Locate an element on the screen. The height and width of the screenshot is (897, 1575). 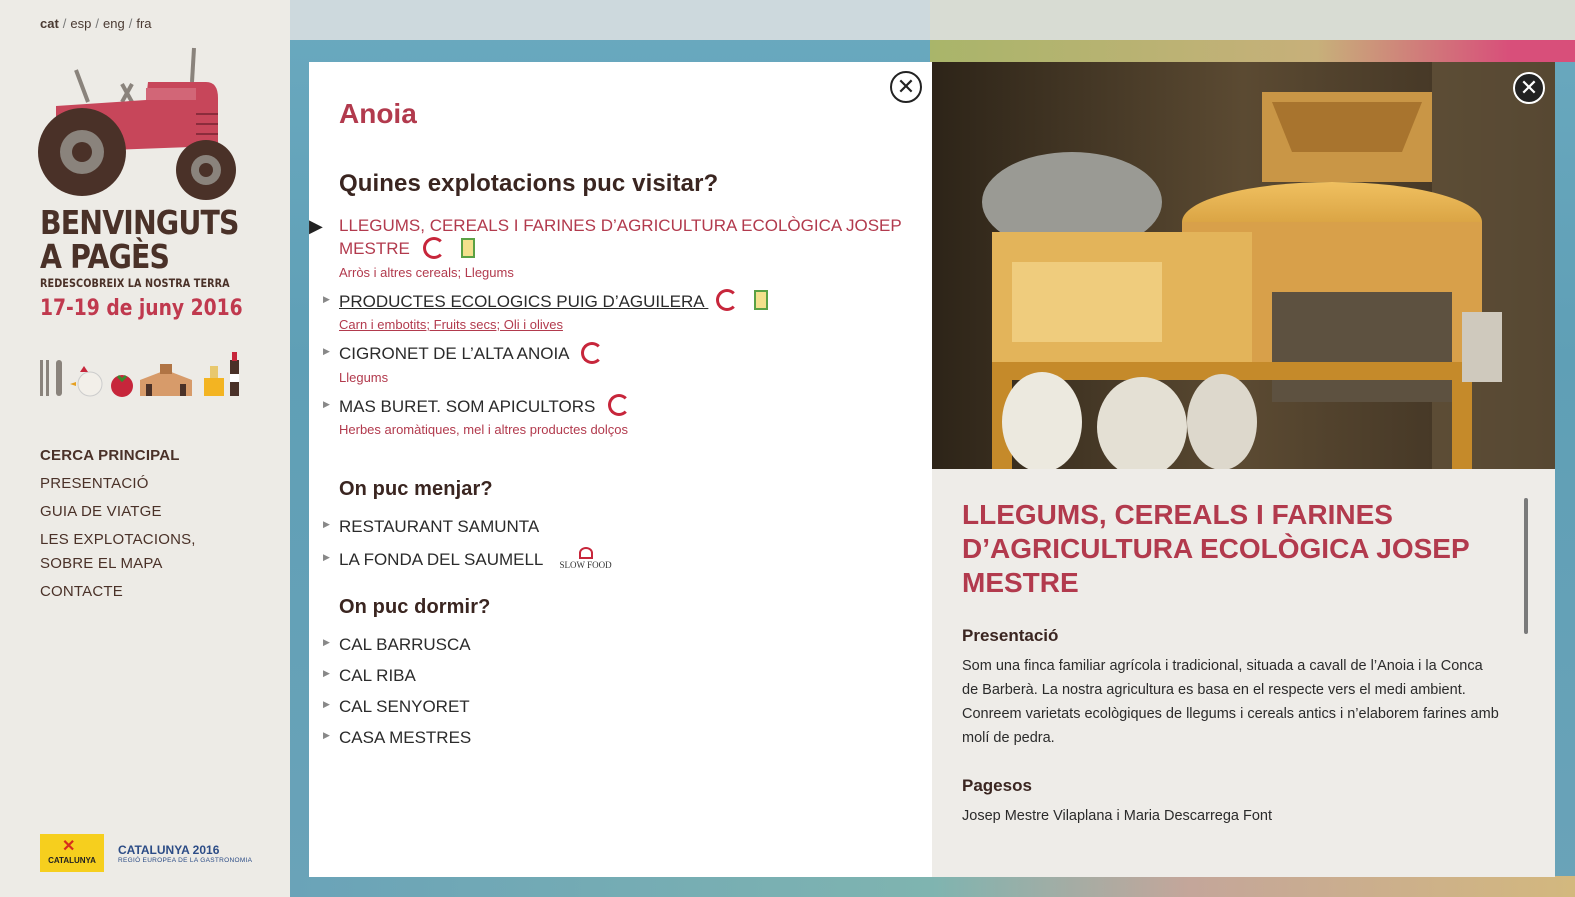
close-region-button: ✕ is located at coordinates (906, 87).